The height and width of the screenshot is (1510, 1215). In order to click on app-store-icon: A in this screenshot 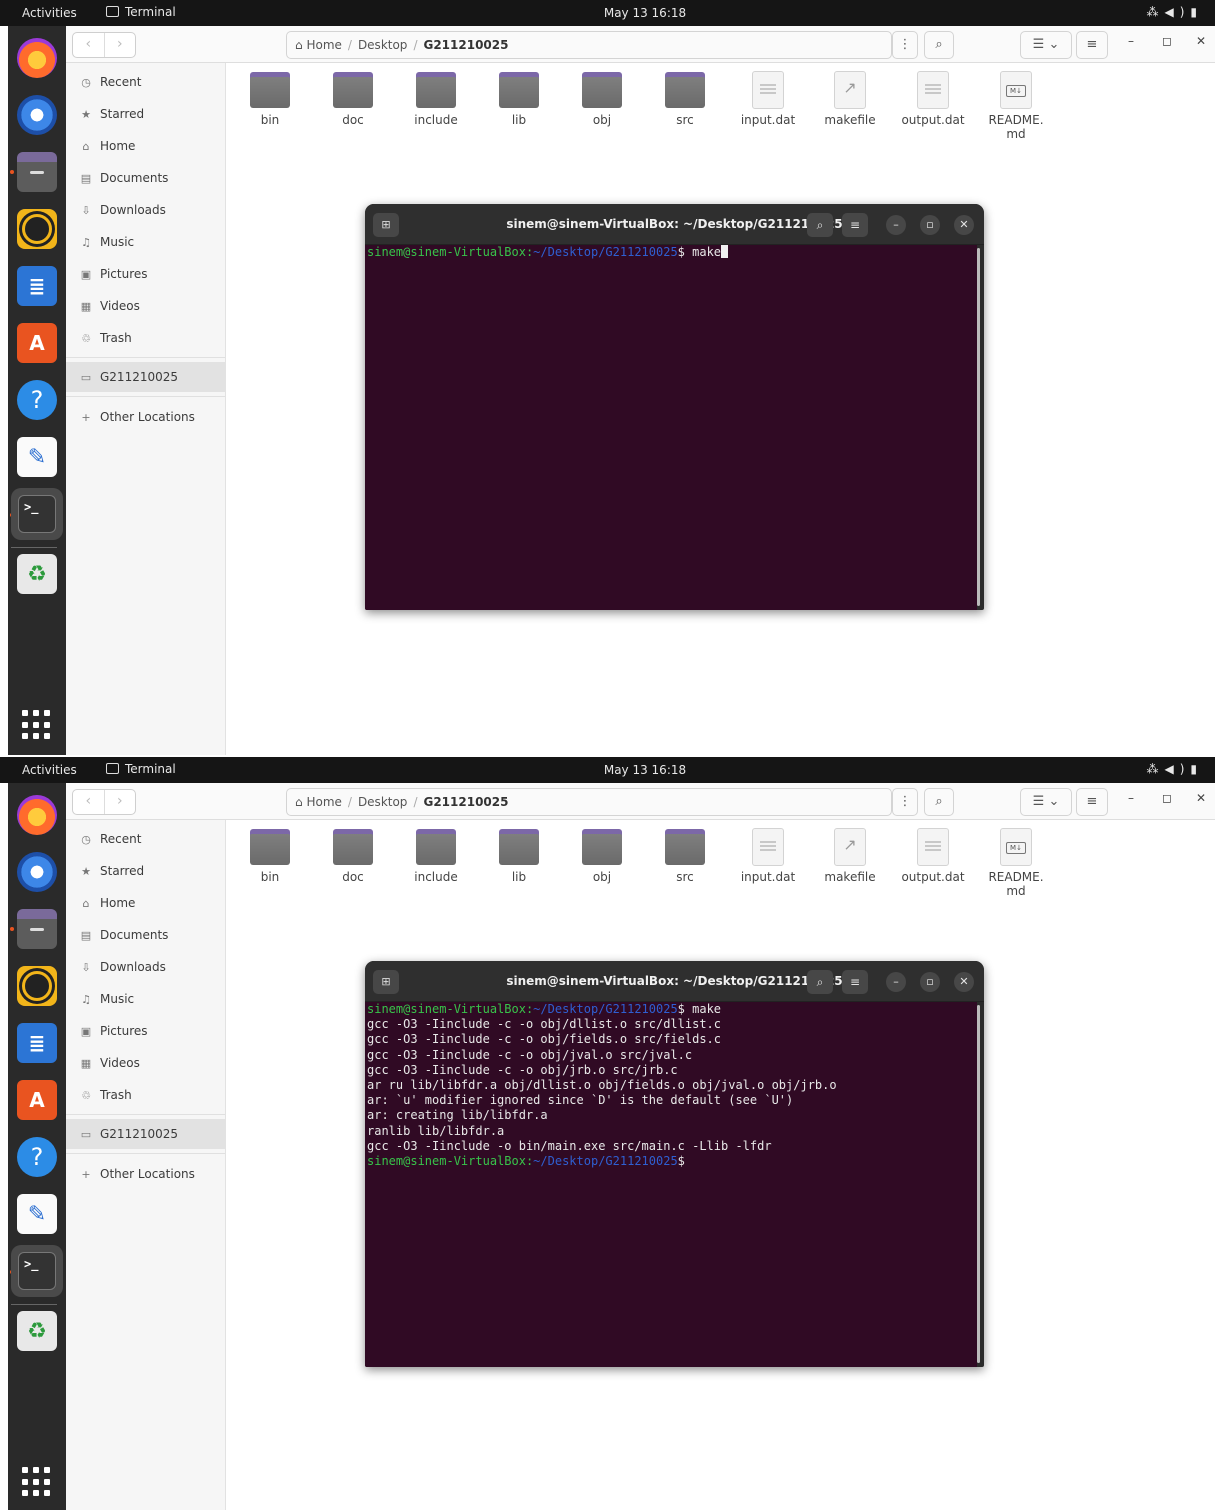, I will do `click(37, 343)`.